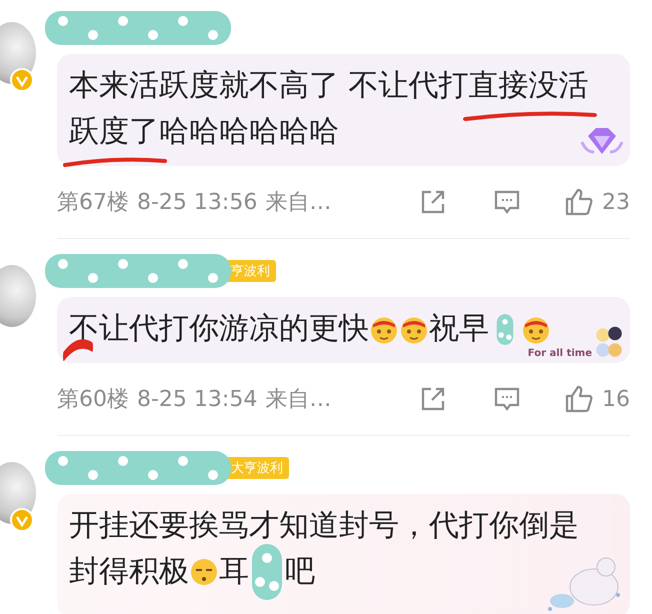 The height and width of the screenshot is (614, 652). I want to click on post-time: 8-25 13:54, so click(197, 399).